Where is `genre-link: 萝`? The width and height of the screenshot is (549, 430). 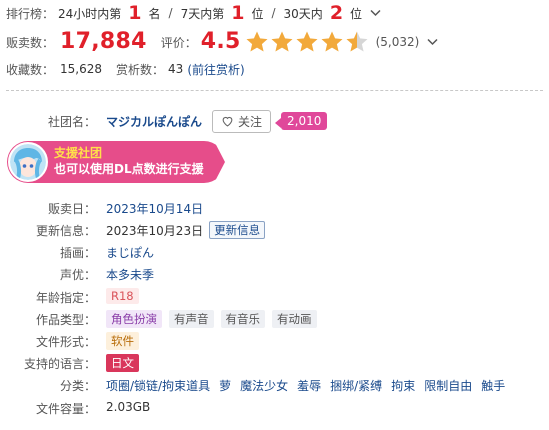
genre-link: 萝 is located at coordinates (225, 385).